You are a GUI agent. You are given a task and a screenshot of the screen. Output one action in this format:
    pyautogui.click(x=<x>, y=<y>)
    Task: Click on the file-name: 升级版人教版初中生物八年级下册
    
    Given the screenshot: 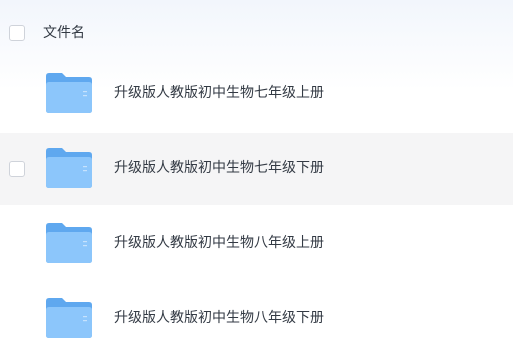 What is the action you would take?
    pyautogui.click(x=219, y=318)
    